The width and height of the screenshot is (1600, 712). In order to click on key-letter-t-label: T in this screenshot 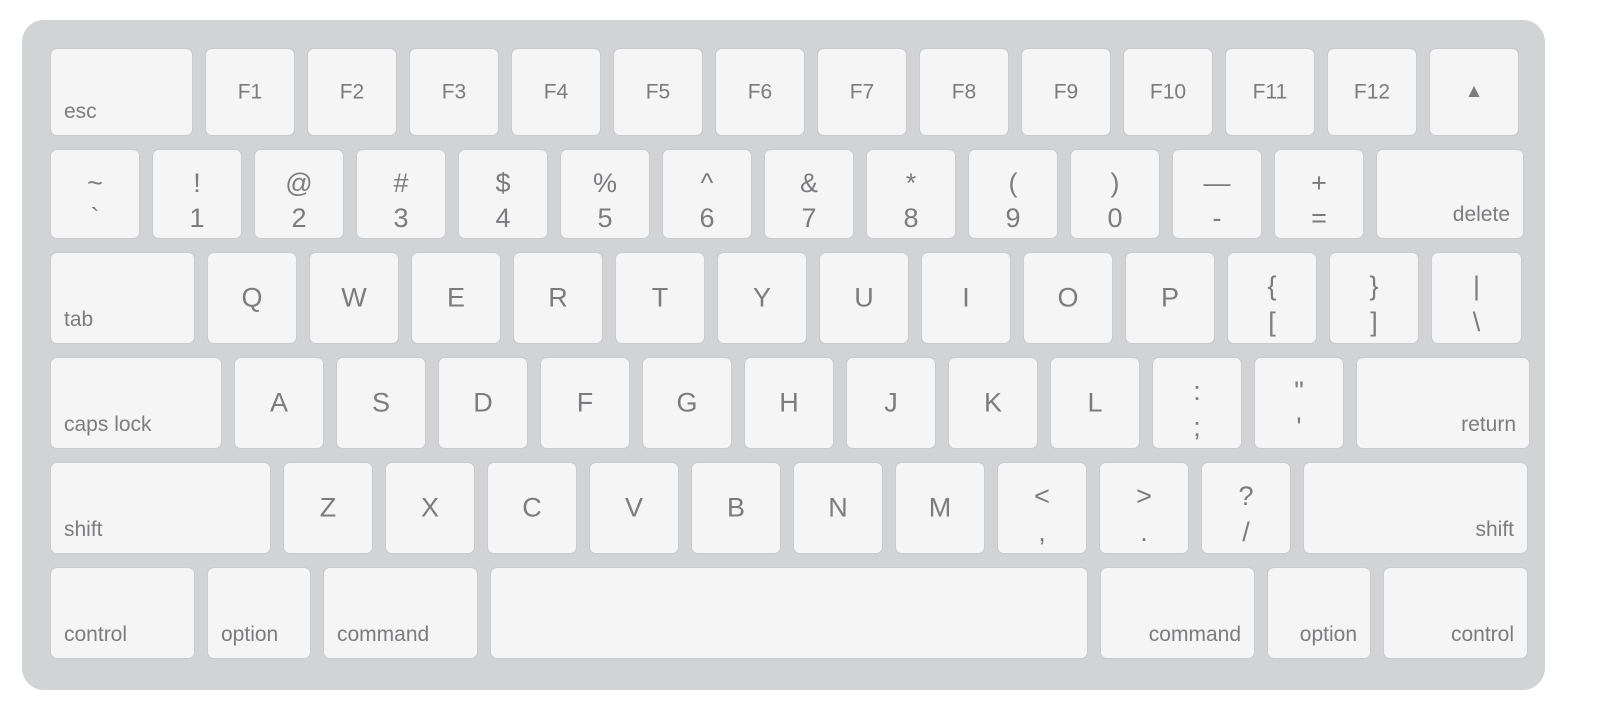, I will do `click(660, 297)`.